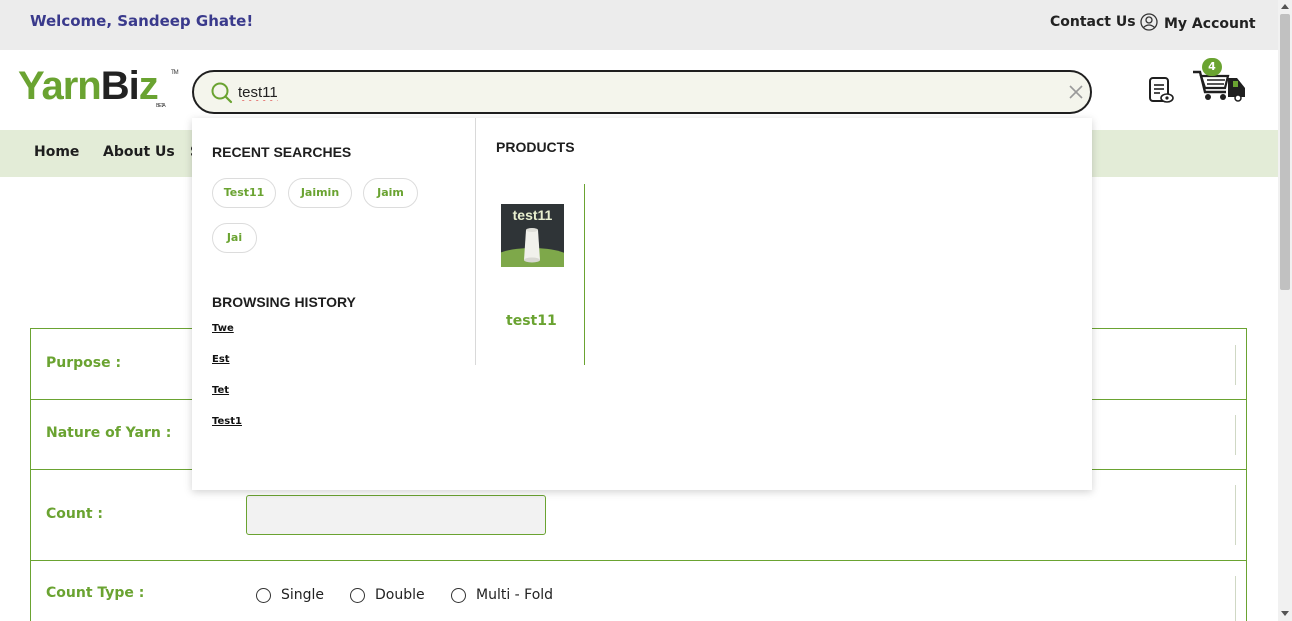 This screenshot has height=621, width=1292. I want to click on welcome-message: Welcome, Sandeep Ghate!, so click(142, 21).